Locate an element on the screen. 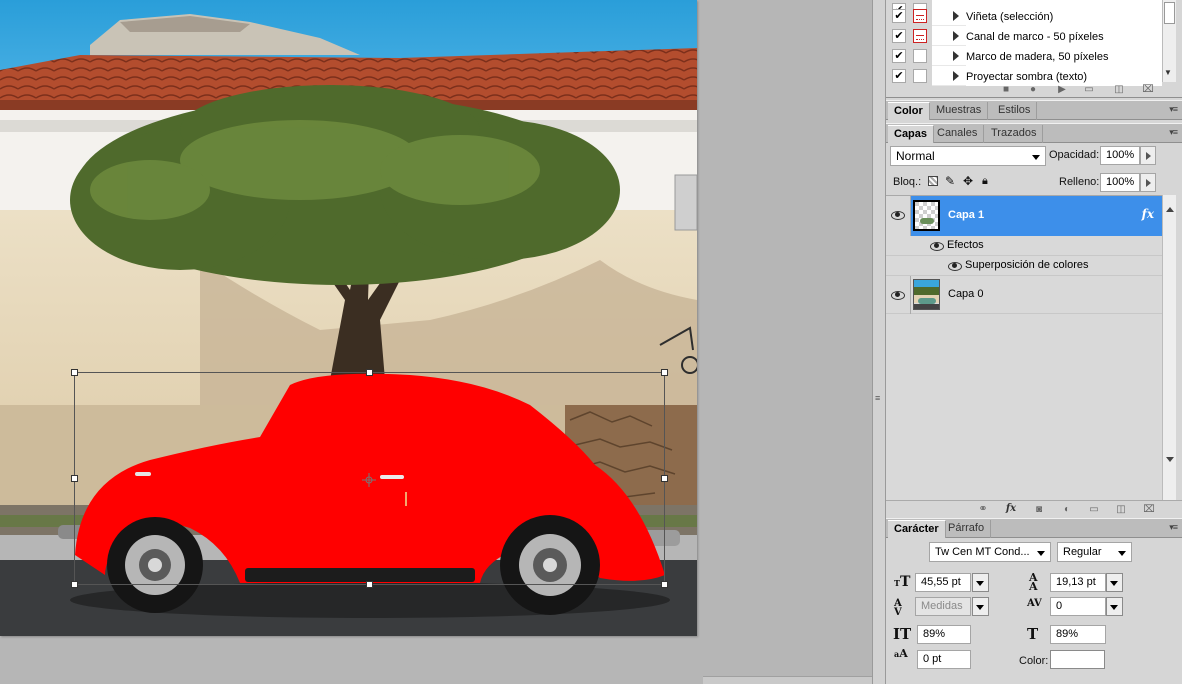  action-row: ✔ Marco de madera, 50 píxeles is located at coordinates (1024, 56).